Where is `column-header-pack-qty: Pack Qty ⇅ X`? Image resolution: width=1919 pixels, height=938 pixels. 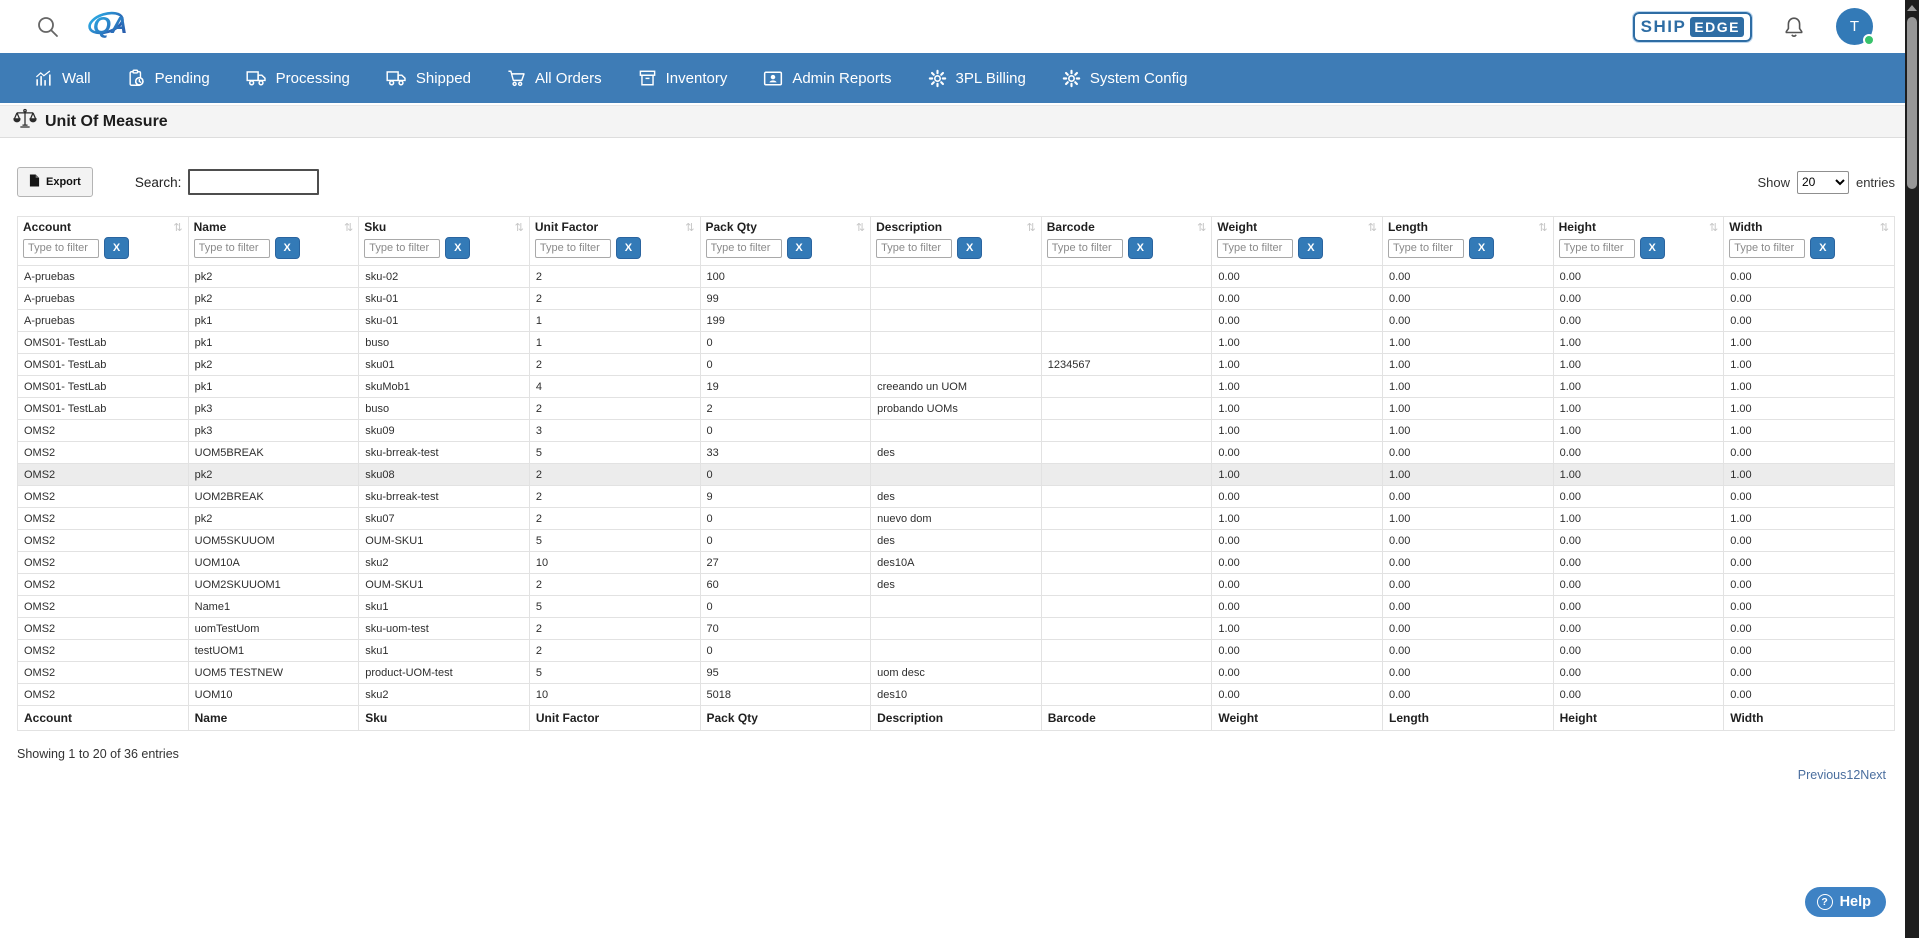 column-header-pack-qty: Pack Qty ⇅ X is located at coordinates (785, 241).